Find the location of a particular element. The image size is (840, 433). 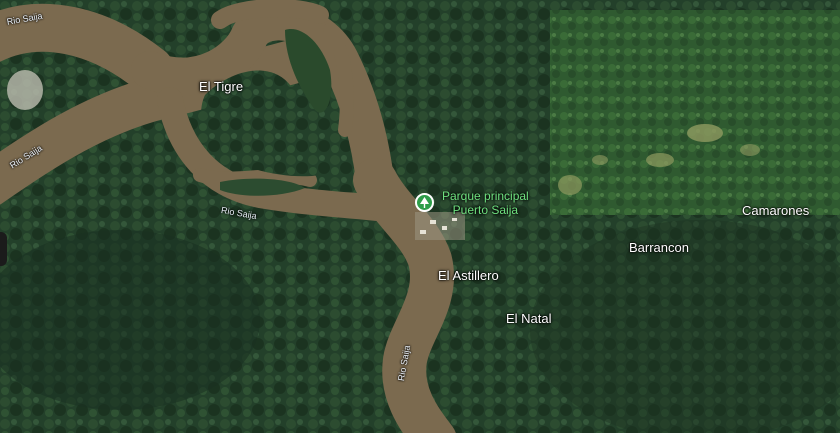

park-pin is located at coordinates (424, 202).